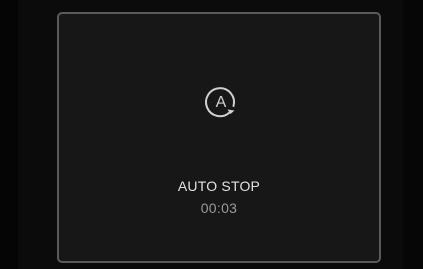 The image size is (423, 269). I want to click on auto-stop-icon: A, so click(221, 101).